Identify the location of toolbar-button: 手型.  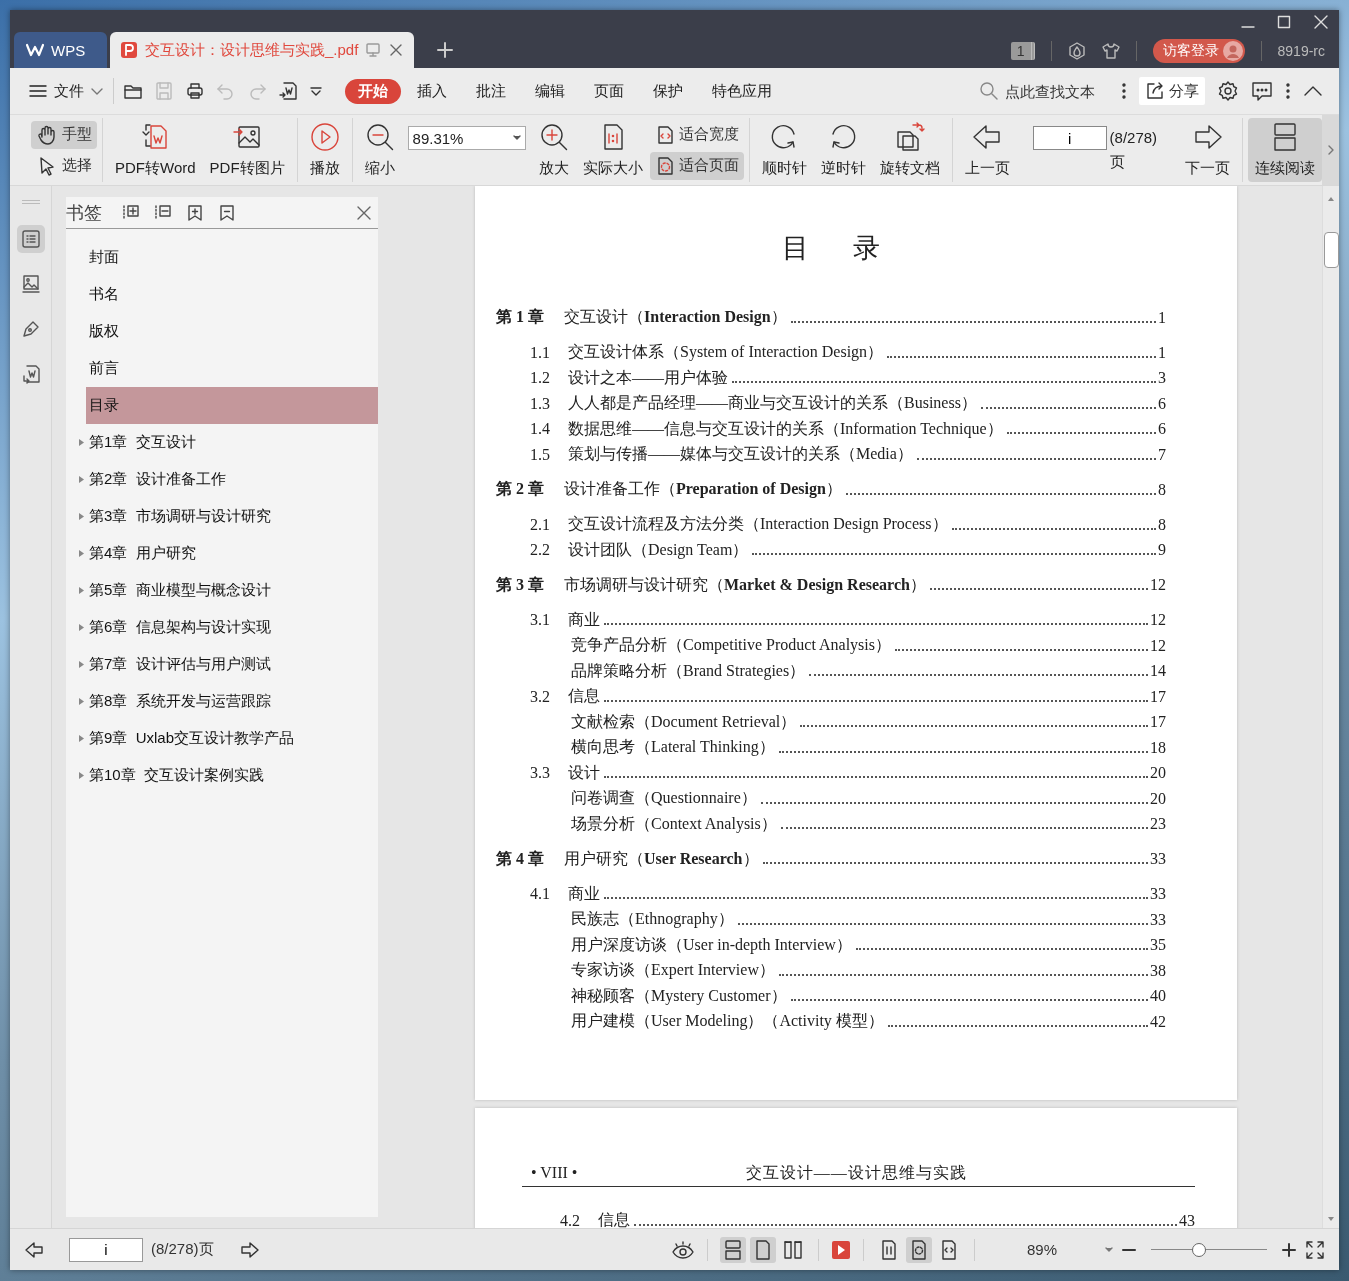
(64, 134).